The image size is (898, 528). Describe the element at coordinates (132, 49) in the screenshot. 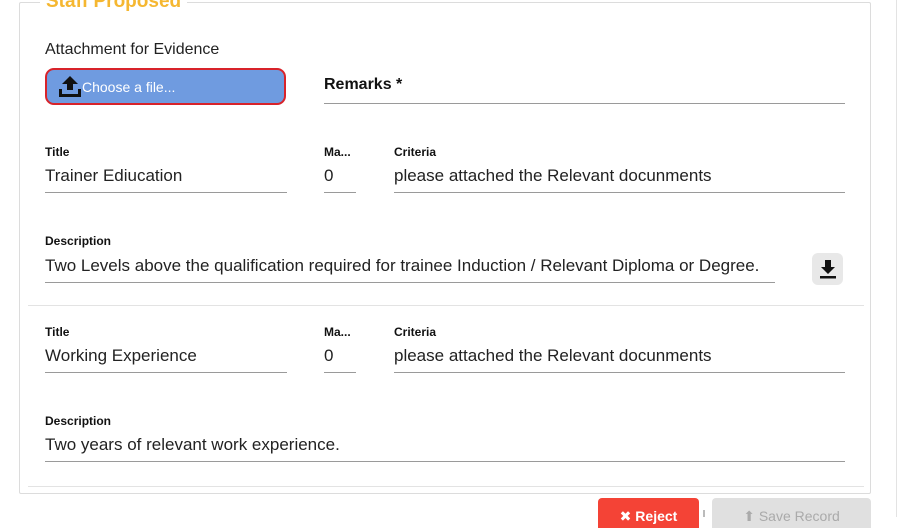

I see `attachment-label: Attachment for Evidence` at that location.